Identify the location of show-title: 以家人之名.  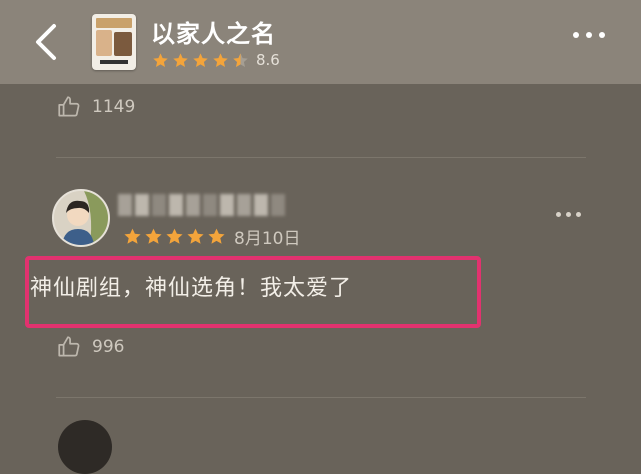
(213, 31).